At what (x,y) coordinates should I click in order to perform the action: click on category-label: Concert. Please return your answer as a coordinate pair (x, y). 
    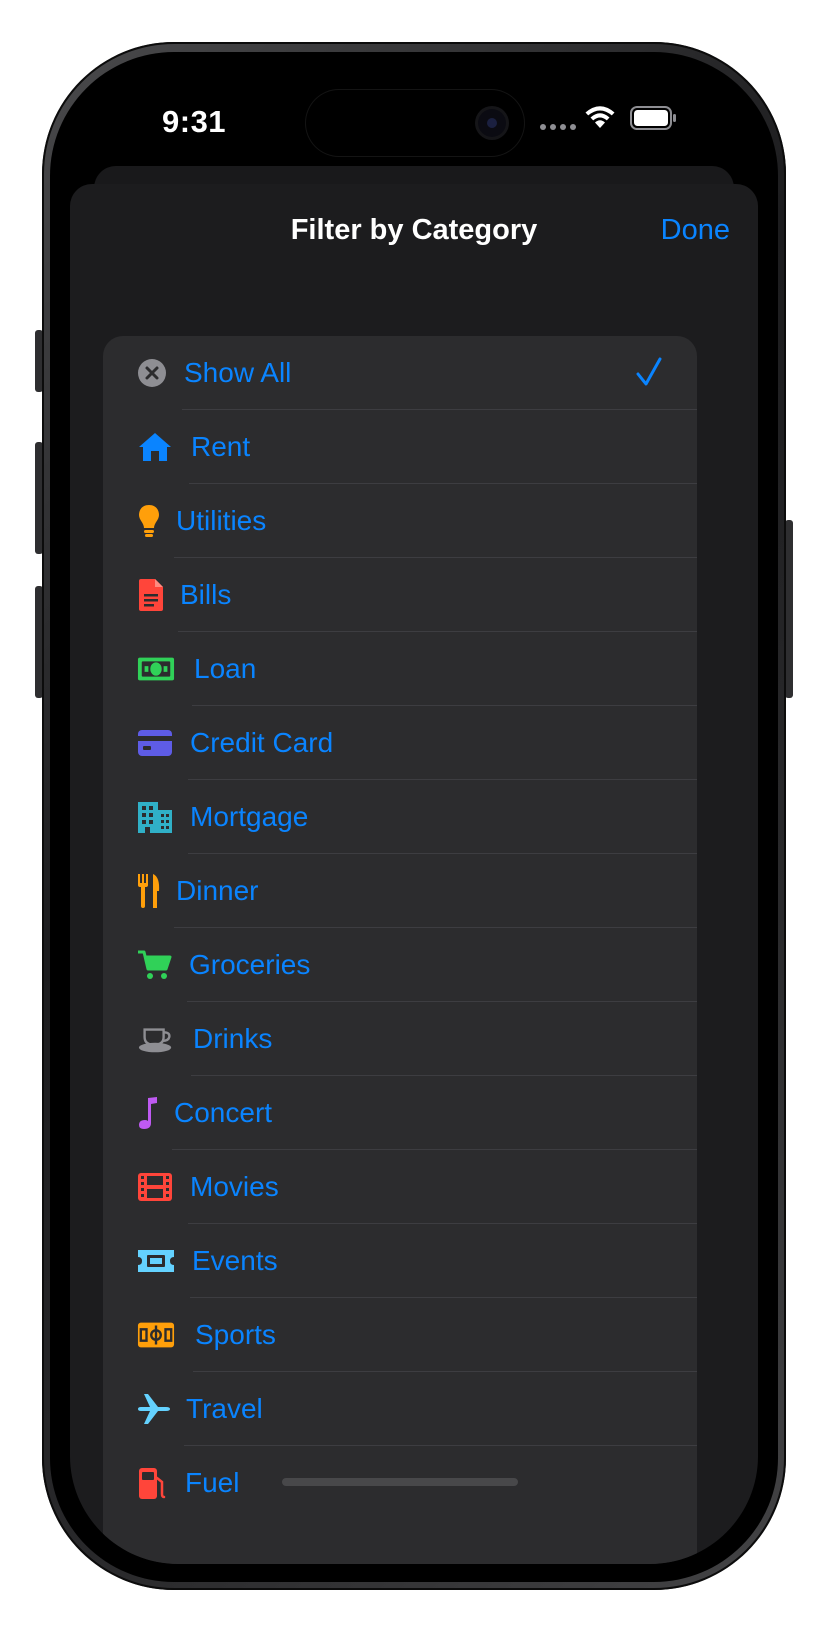
    Looking at the image, I should click on (223, 1112).